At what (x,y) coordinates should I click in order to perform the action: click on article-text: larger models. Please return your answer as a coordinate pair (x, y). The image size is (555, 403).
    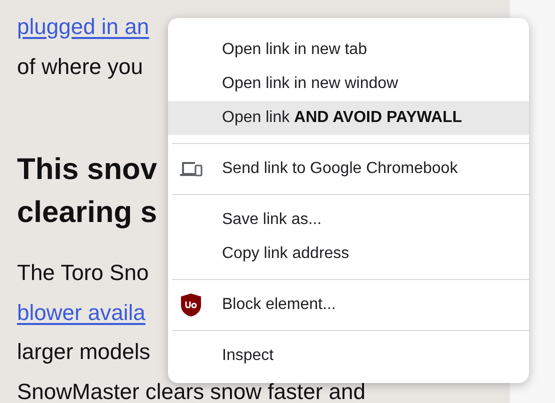
    Looking at the image, I should click on (83, 352).